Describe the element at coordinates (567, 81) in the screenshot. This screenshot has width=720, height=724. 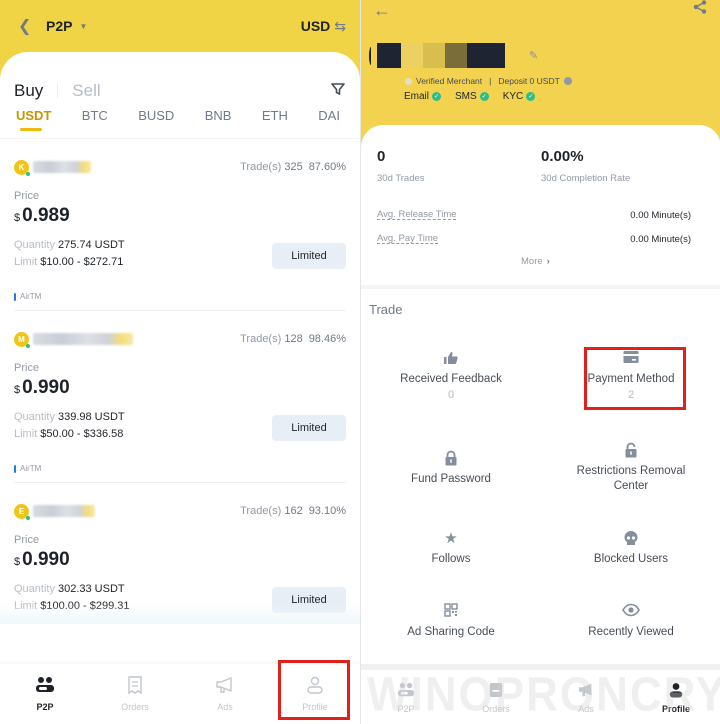
I see `info-icon` at that location.